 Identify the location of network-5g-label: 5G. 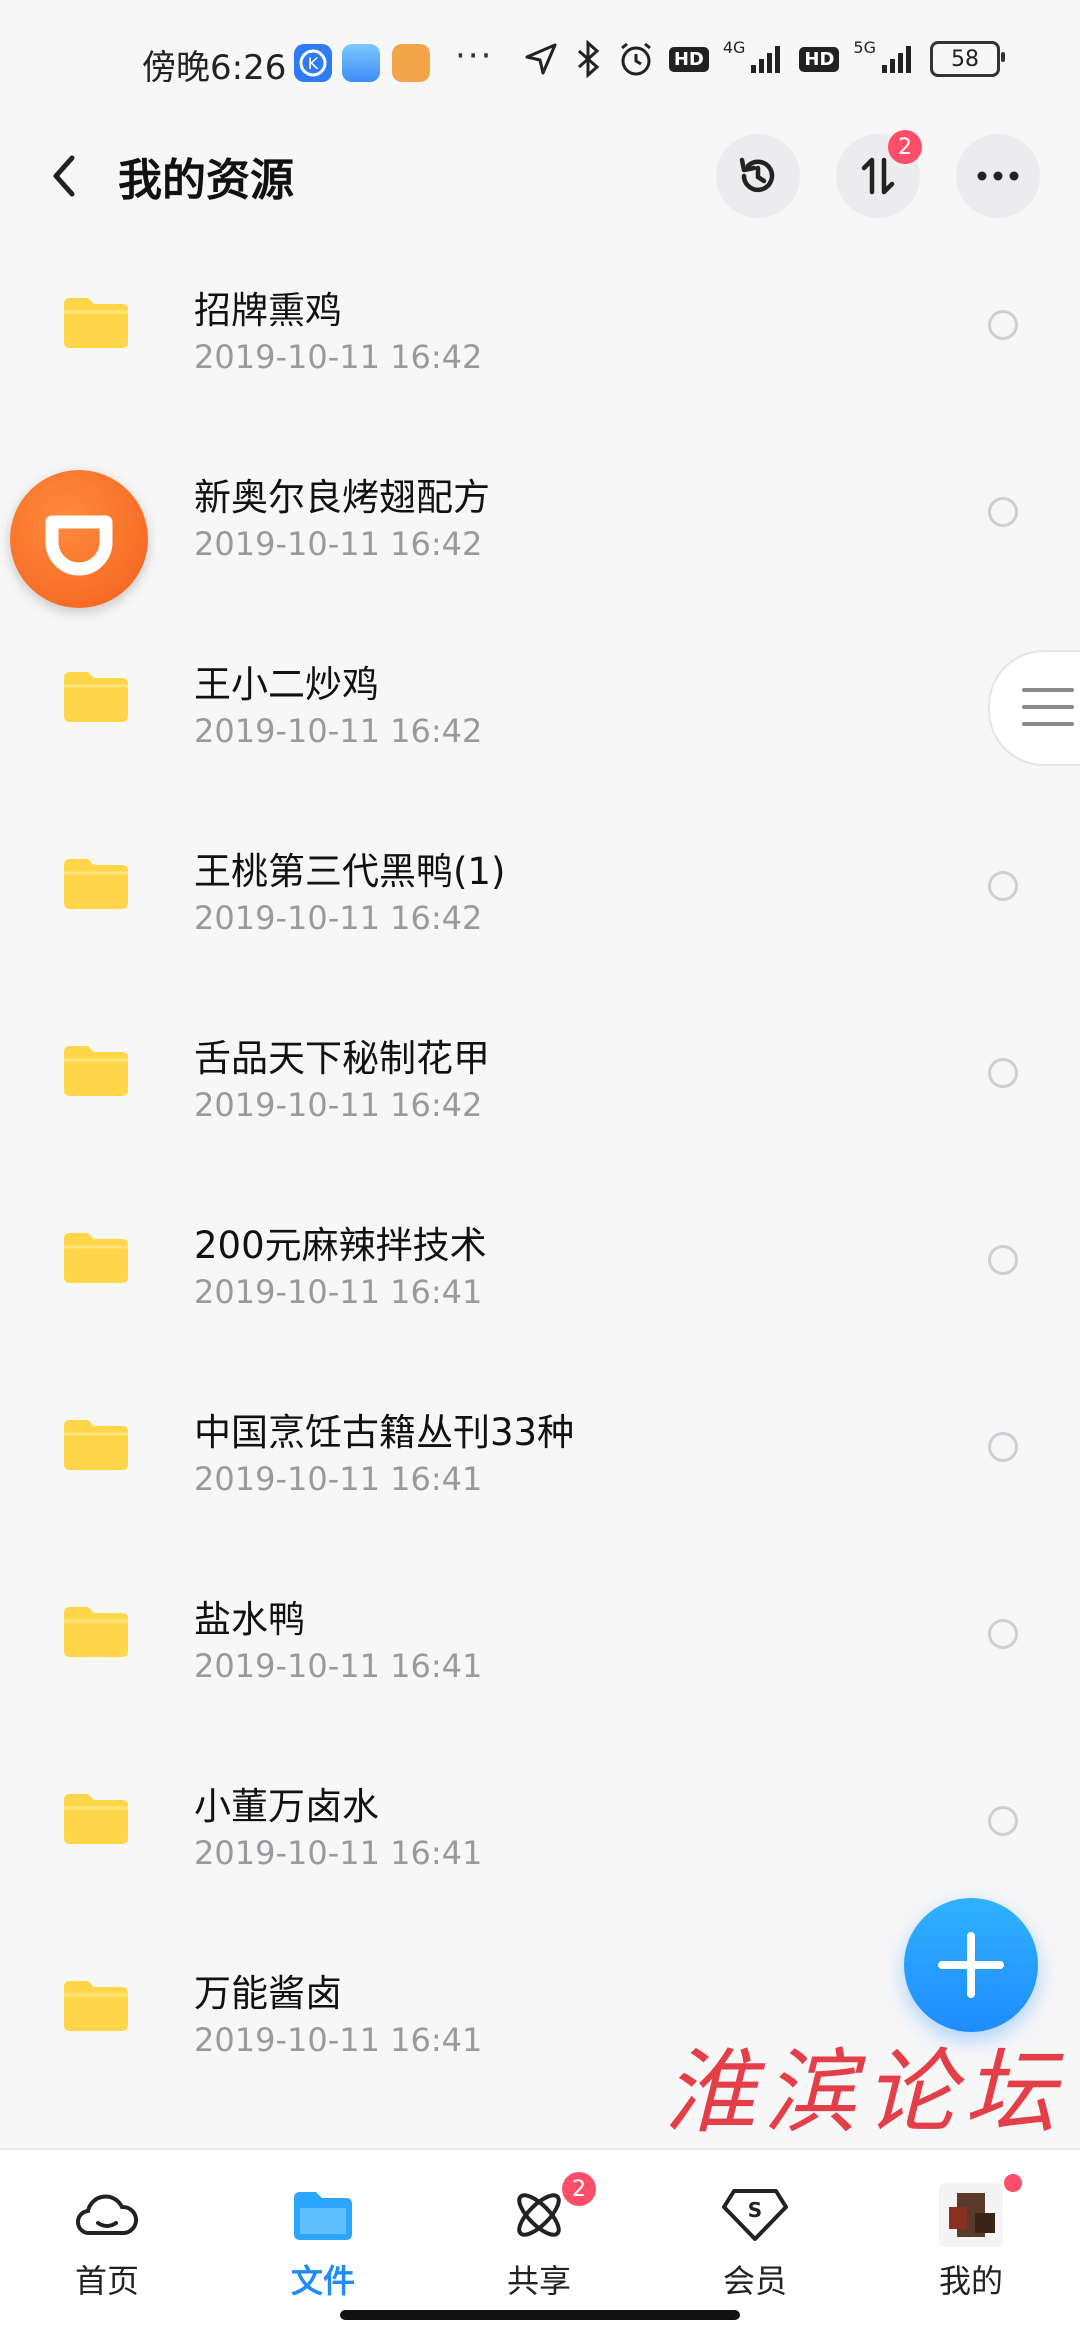
(864, 47).